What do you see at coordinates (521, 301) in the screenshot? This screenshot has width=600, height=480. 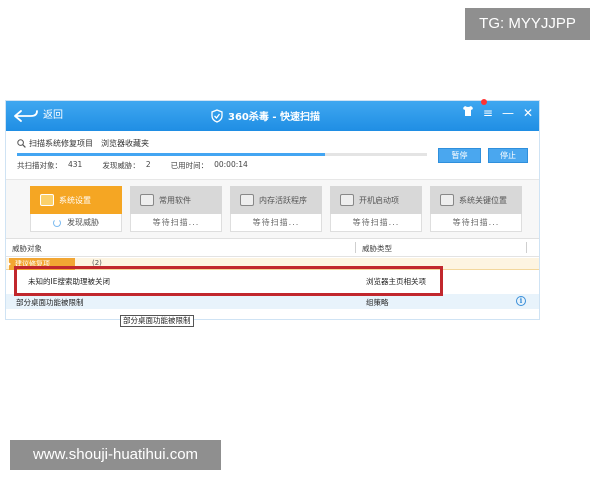 I see `info-icon: i` at bounding box center [521, 301].